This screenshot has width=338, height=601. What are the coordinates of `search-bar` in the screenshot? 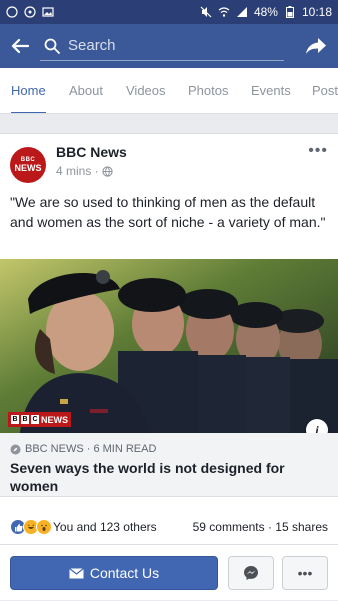 It's located at (162, 46).